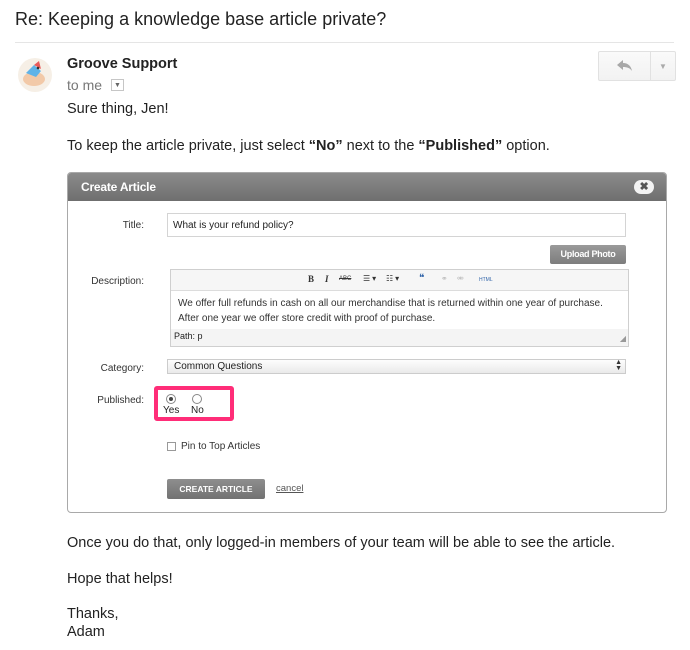 This screenshot has height=650, width=690. What do you see at coordinates (396, 225) in the screenshot?
I see `title-input: What is your refund policy?` at bounding box center [396, 225].